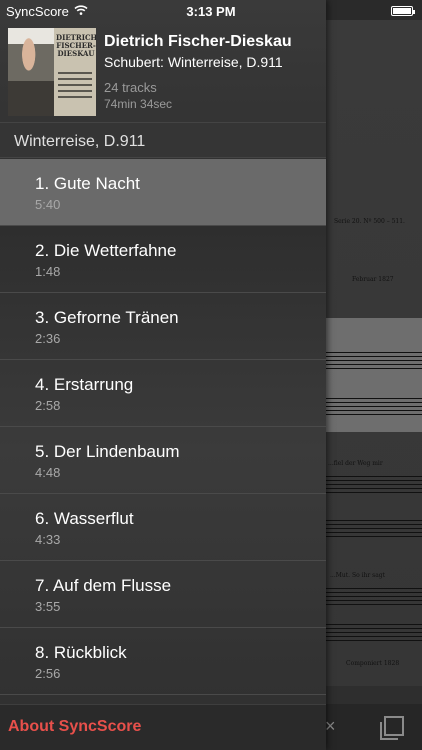 The width and height of the screenshot is (422, 750). I want to click on close-icon: ×, so click(330, 726).